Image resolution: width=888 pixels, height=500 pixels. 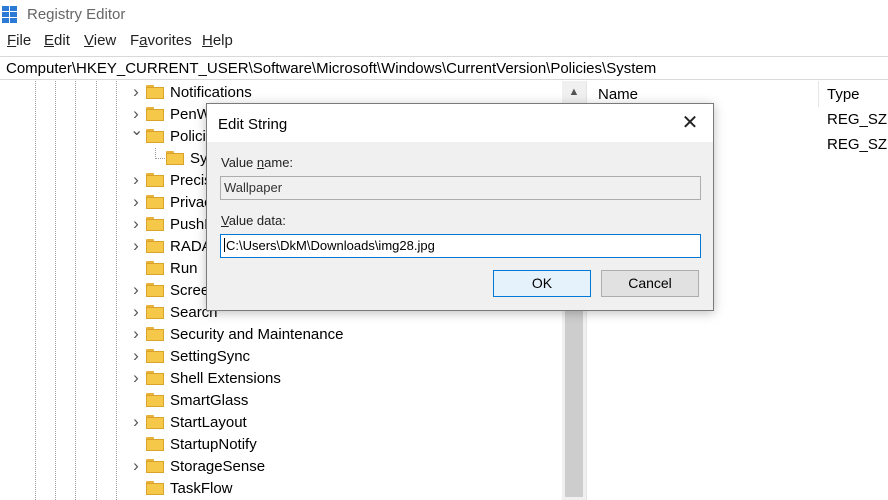 I want to click on tree-item-label: StartupNotify, so click(x=213, y=444).